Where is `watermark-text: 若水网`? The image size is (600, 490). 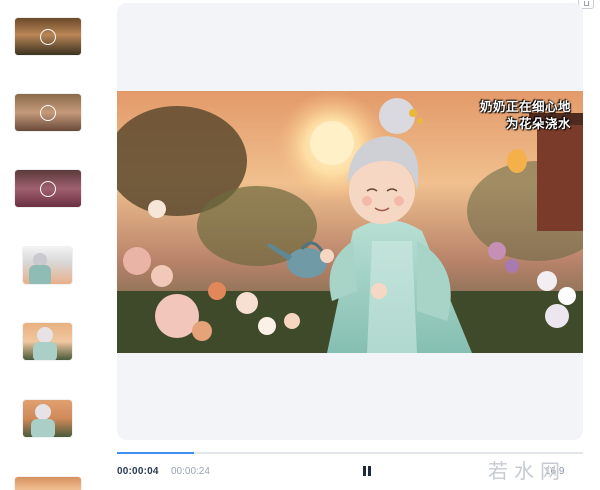 watermark-text: 若水网 is located at coordinates (527, 471).